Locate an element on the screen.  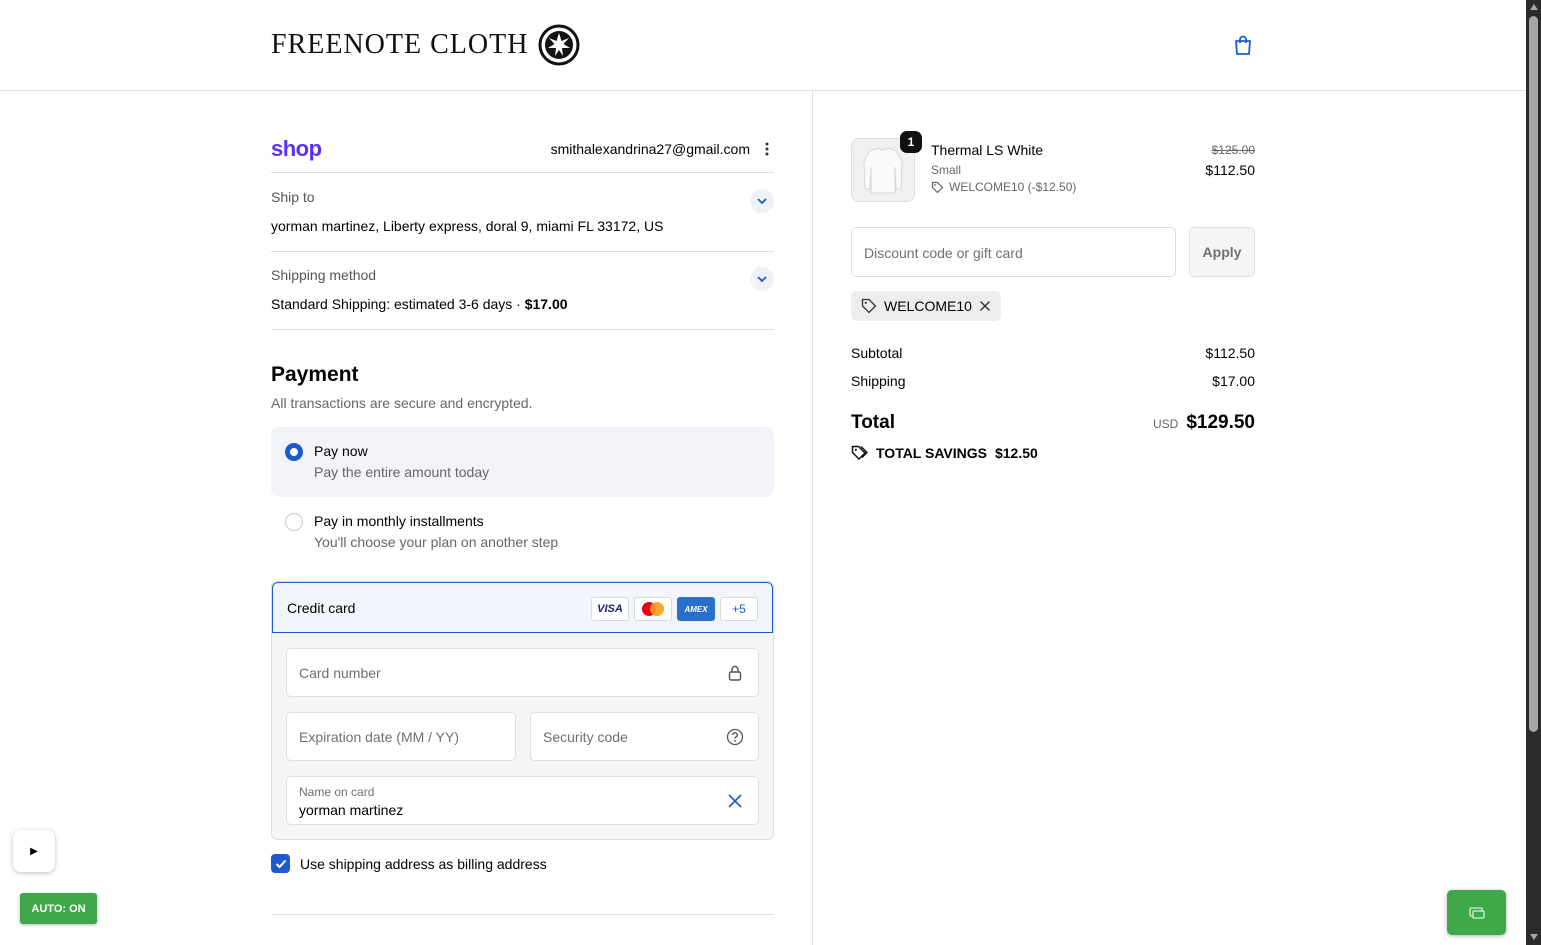
scroll-up-arrow-icon is located at coordinates (1534, 7).